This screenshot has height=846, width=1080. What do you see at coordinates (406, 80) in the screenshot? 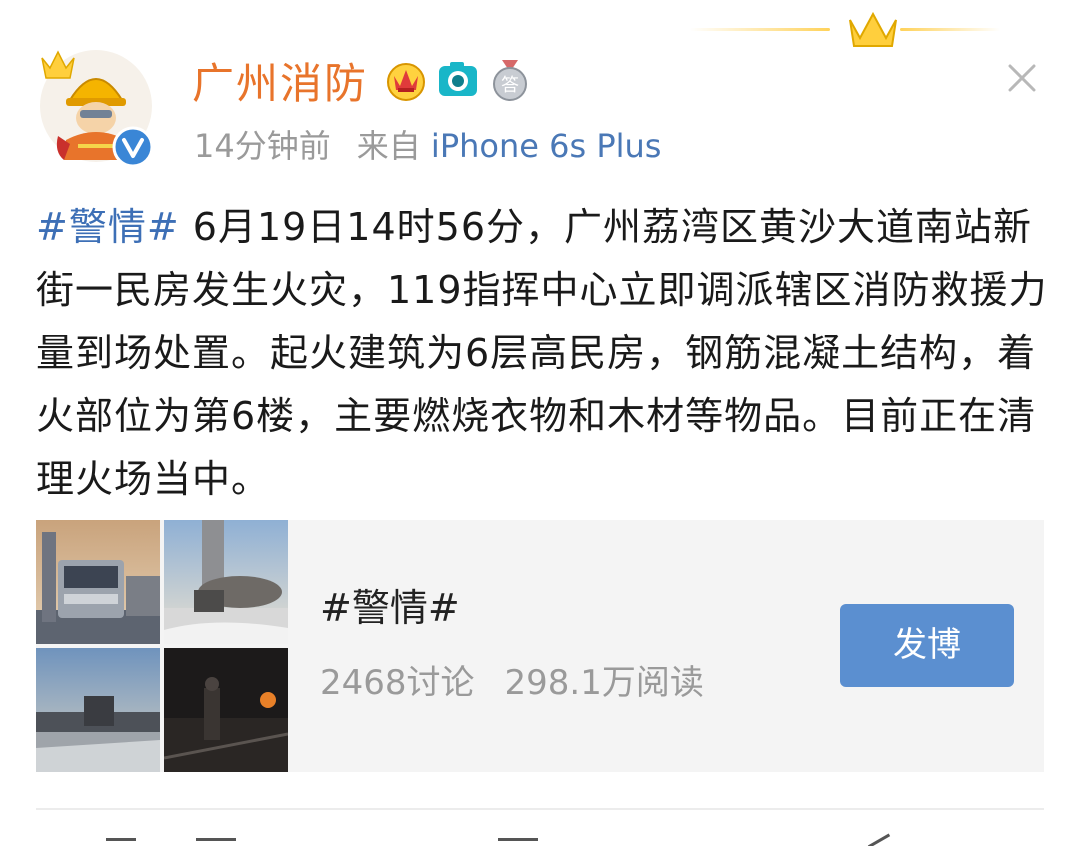
I see `crown-badge-icon` at bounding box center [406, 80].